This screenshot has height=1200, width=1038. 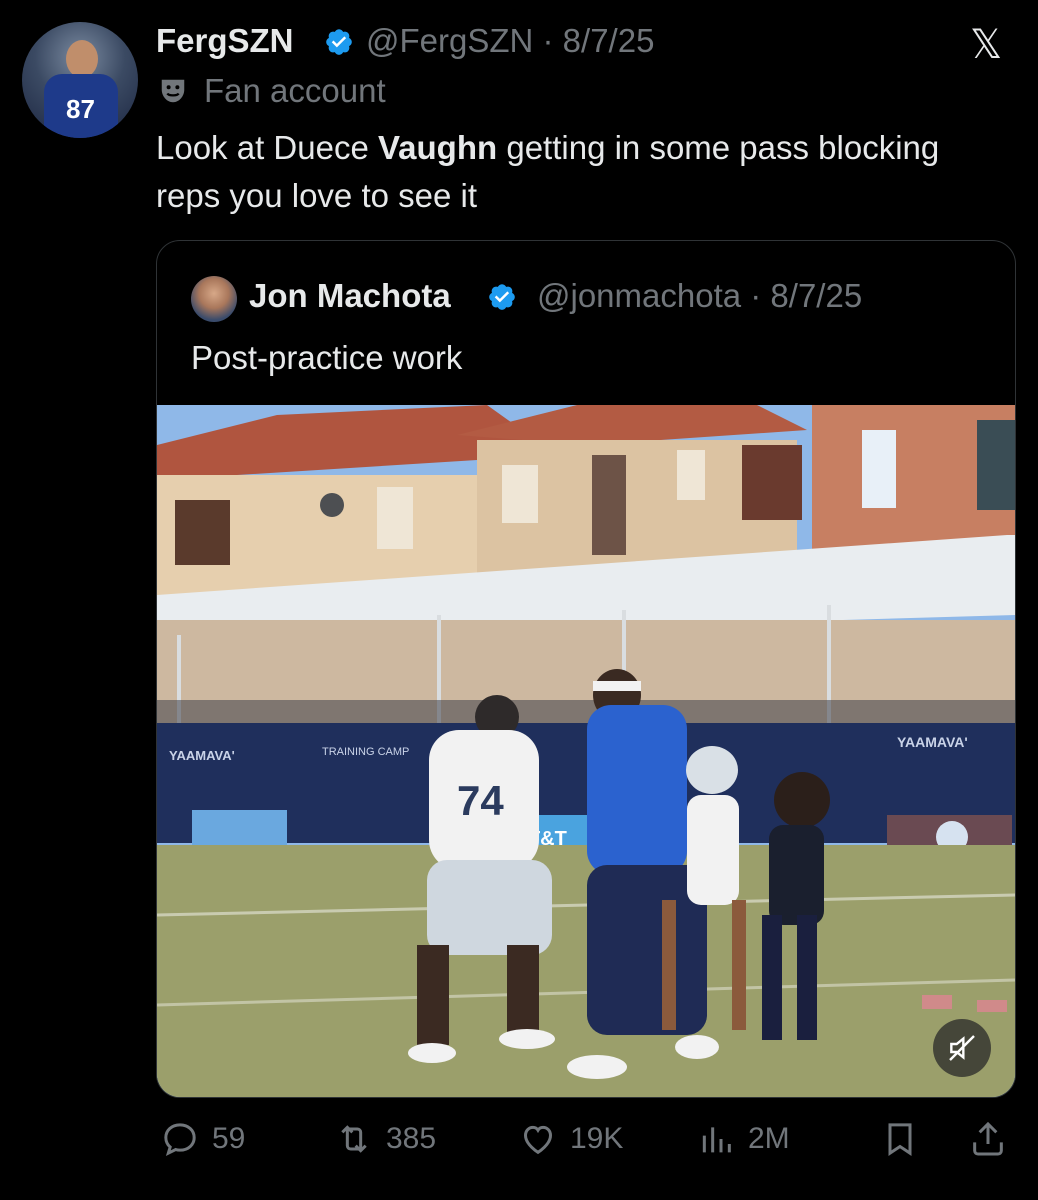 What do you see at coordinates (597, 1138) in the screenshot?
I see `like-count: 19K` at bounding box center [597, 1138].